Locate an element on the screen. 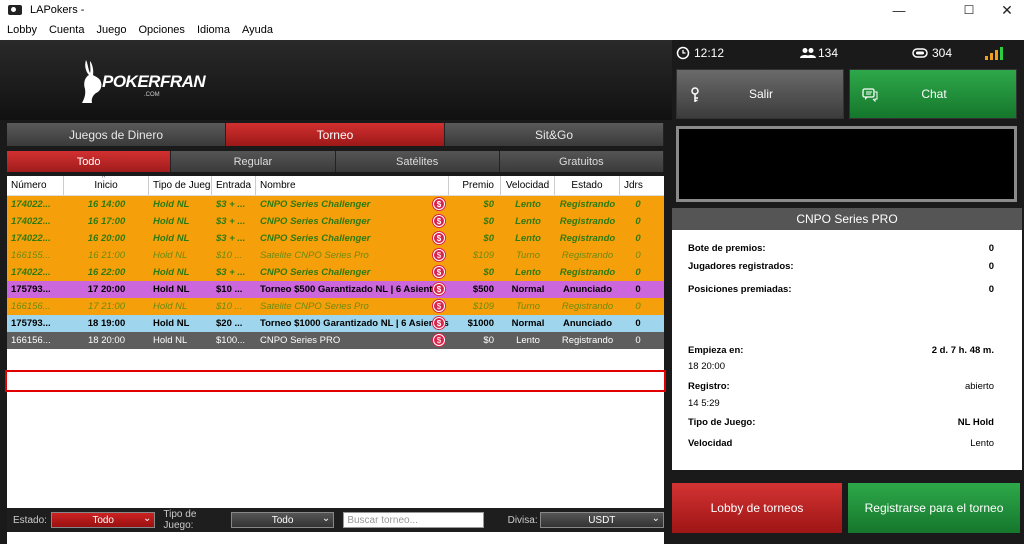 The width and height of the screenshot is (1024, 544). registro-row: Registro: abierto is located at coordinates (841, 386).